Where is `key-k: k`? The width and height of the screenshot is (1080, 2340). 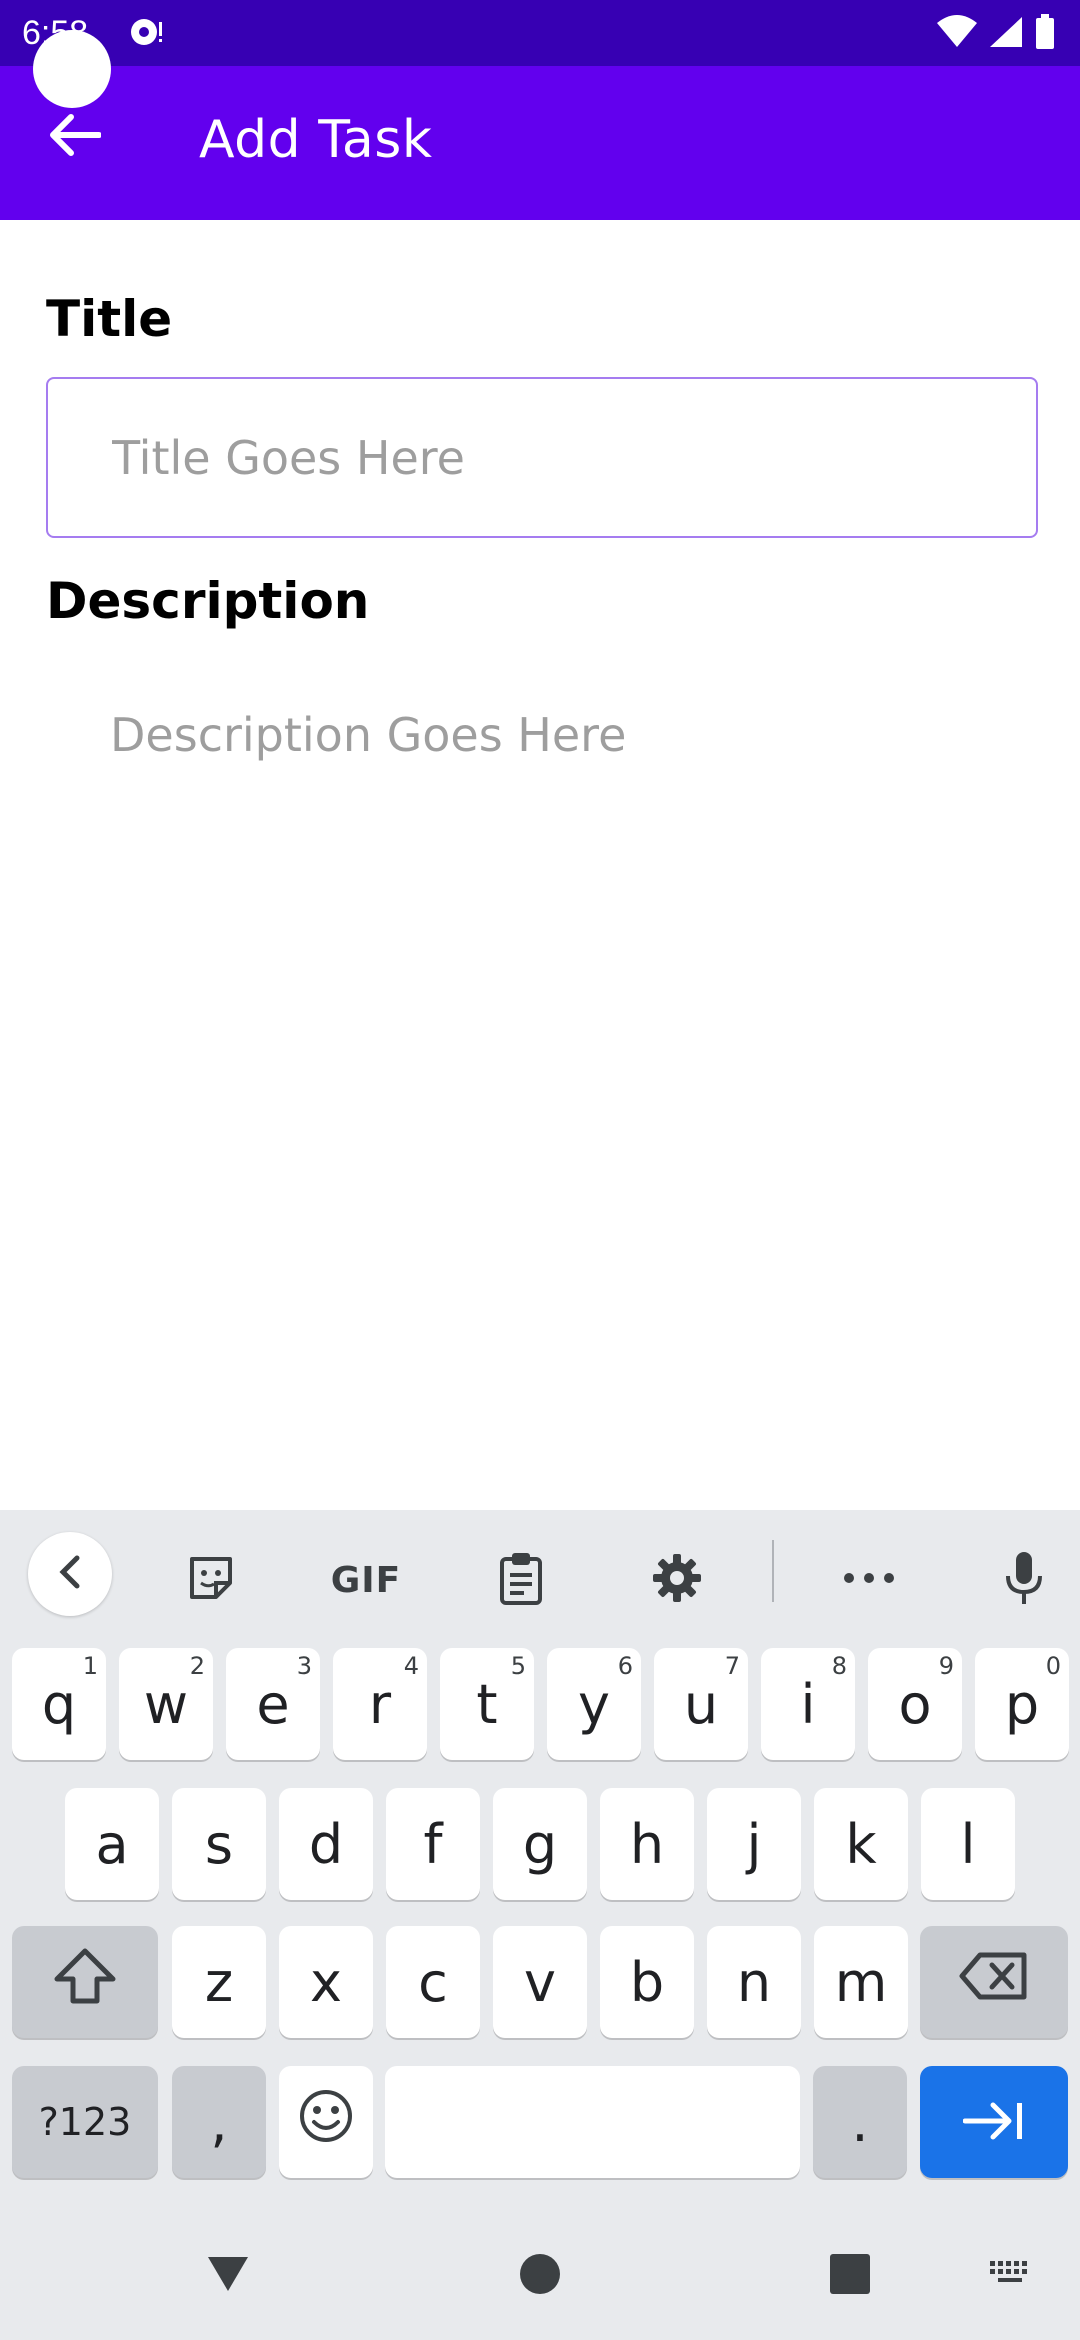
key-k: k is located at coordinates (861, 1844).